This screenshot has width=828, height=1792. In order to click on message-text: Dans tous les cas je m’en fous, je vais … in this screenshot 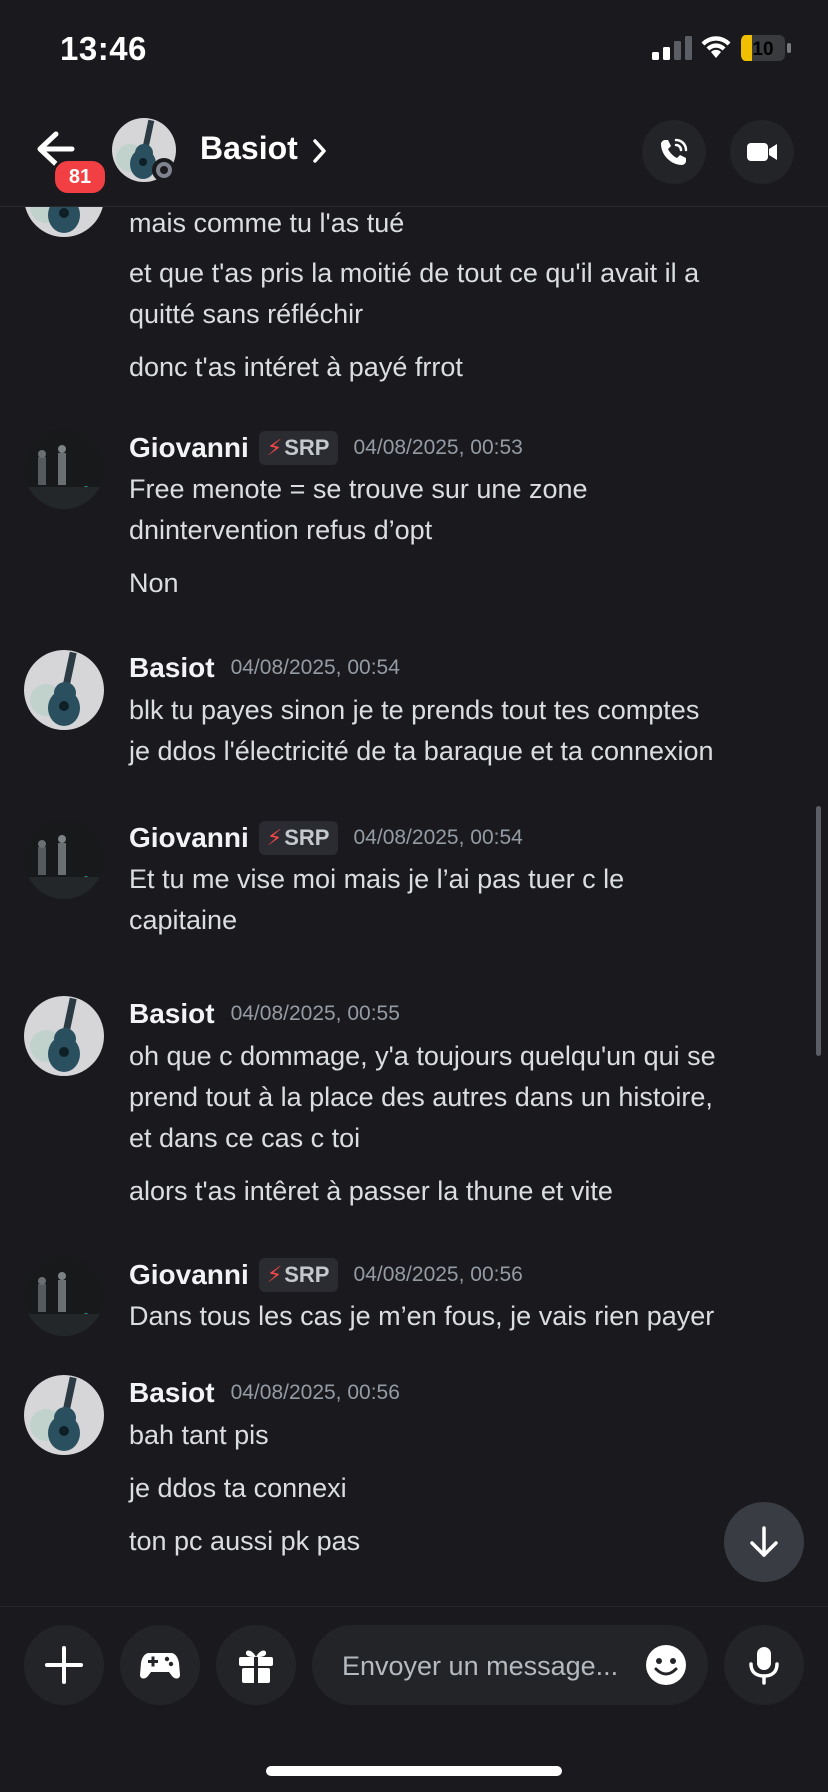, I will do `click(422, 1316)`.